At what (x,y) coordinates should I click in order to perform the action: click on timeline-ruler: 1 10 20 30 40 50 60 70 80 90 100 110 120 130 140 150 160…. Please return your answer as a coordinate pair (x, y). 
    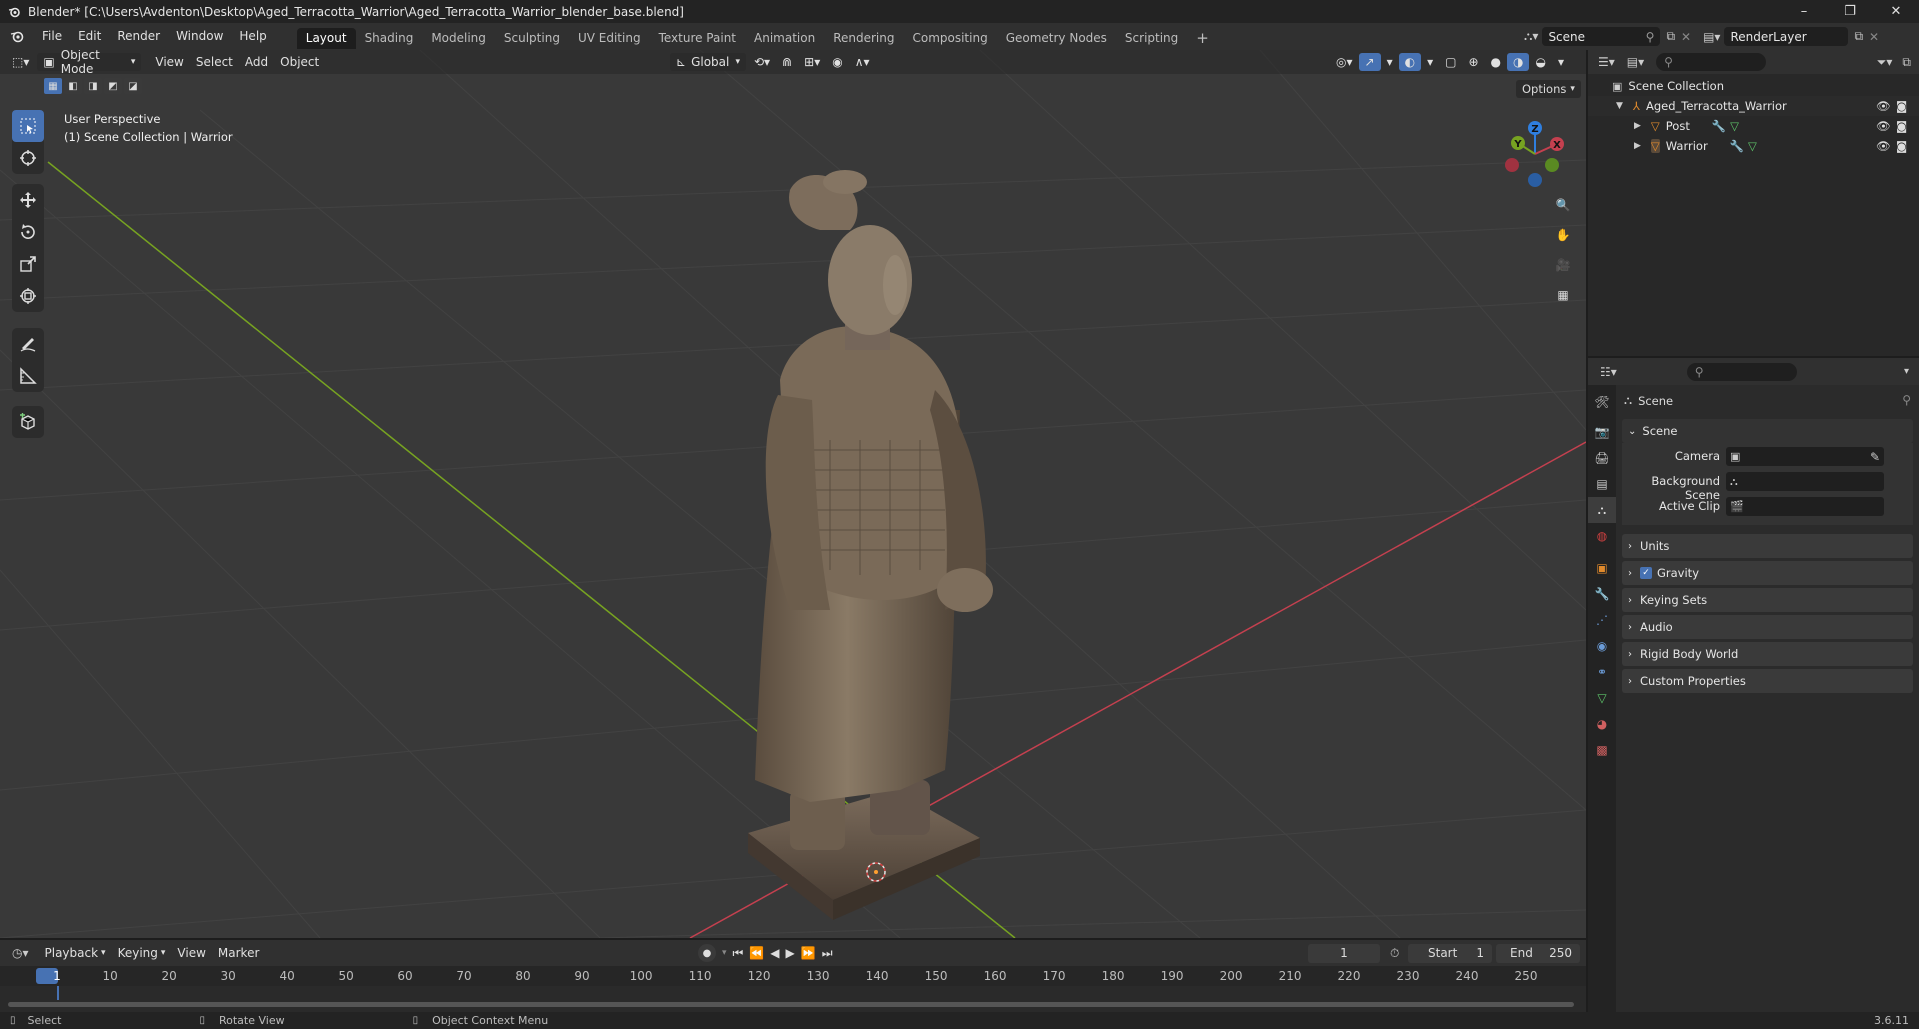
    Looking at the image, I should click on (793, 976).